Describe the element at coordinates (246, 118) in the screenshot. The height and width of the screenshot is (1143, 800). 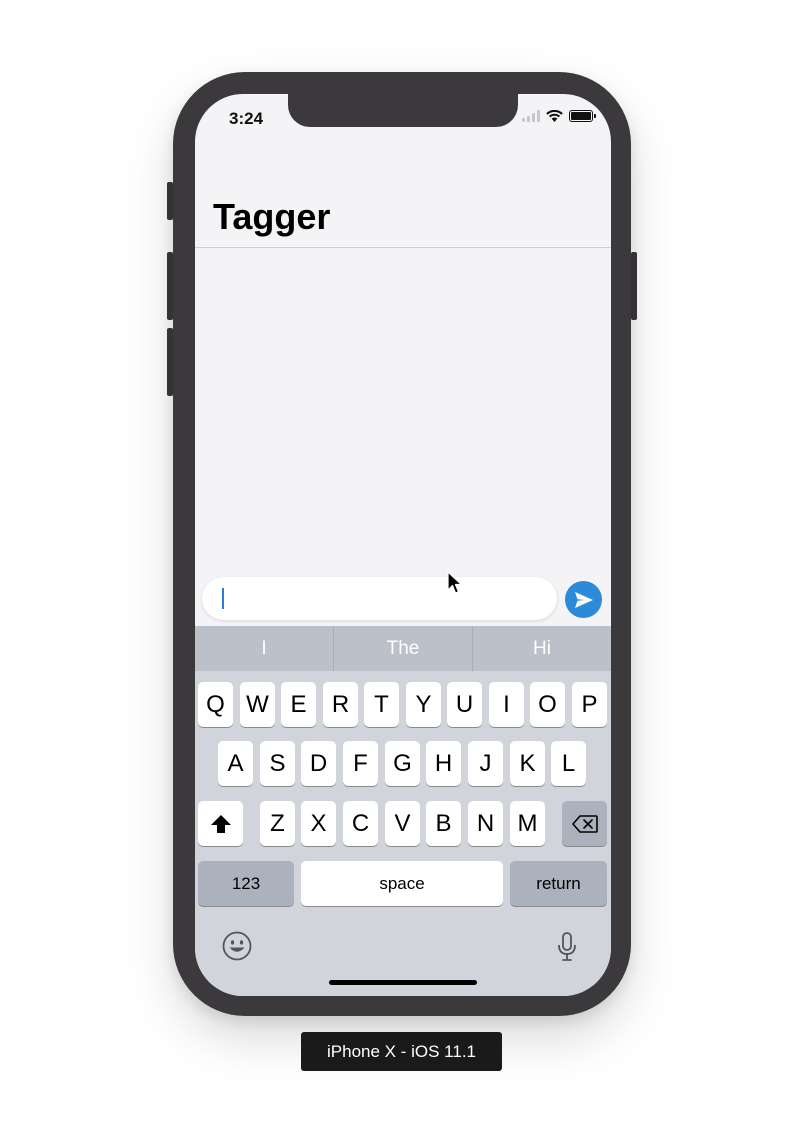
I see `status-time: 3:24` at that location.